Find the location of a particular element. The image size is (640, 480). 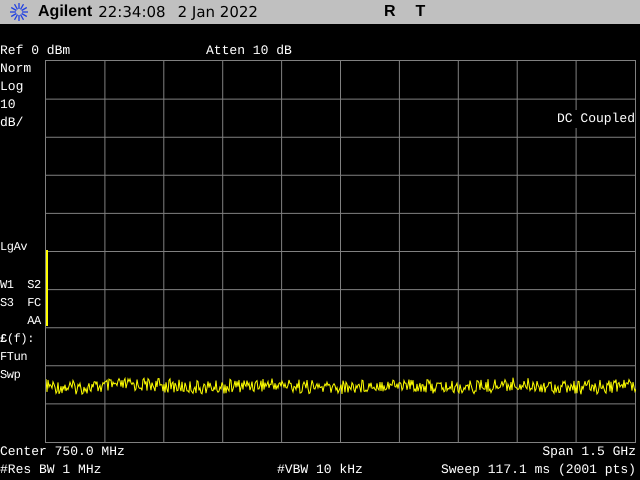

brand-label: Agilent is located at coordinates (65, 12).